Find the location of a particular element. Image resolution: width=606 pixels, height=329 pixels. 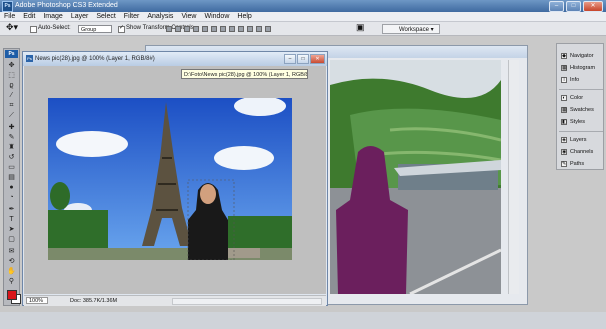

layers-icon: ◈ is located at coordinates (564, 140).